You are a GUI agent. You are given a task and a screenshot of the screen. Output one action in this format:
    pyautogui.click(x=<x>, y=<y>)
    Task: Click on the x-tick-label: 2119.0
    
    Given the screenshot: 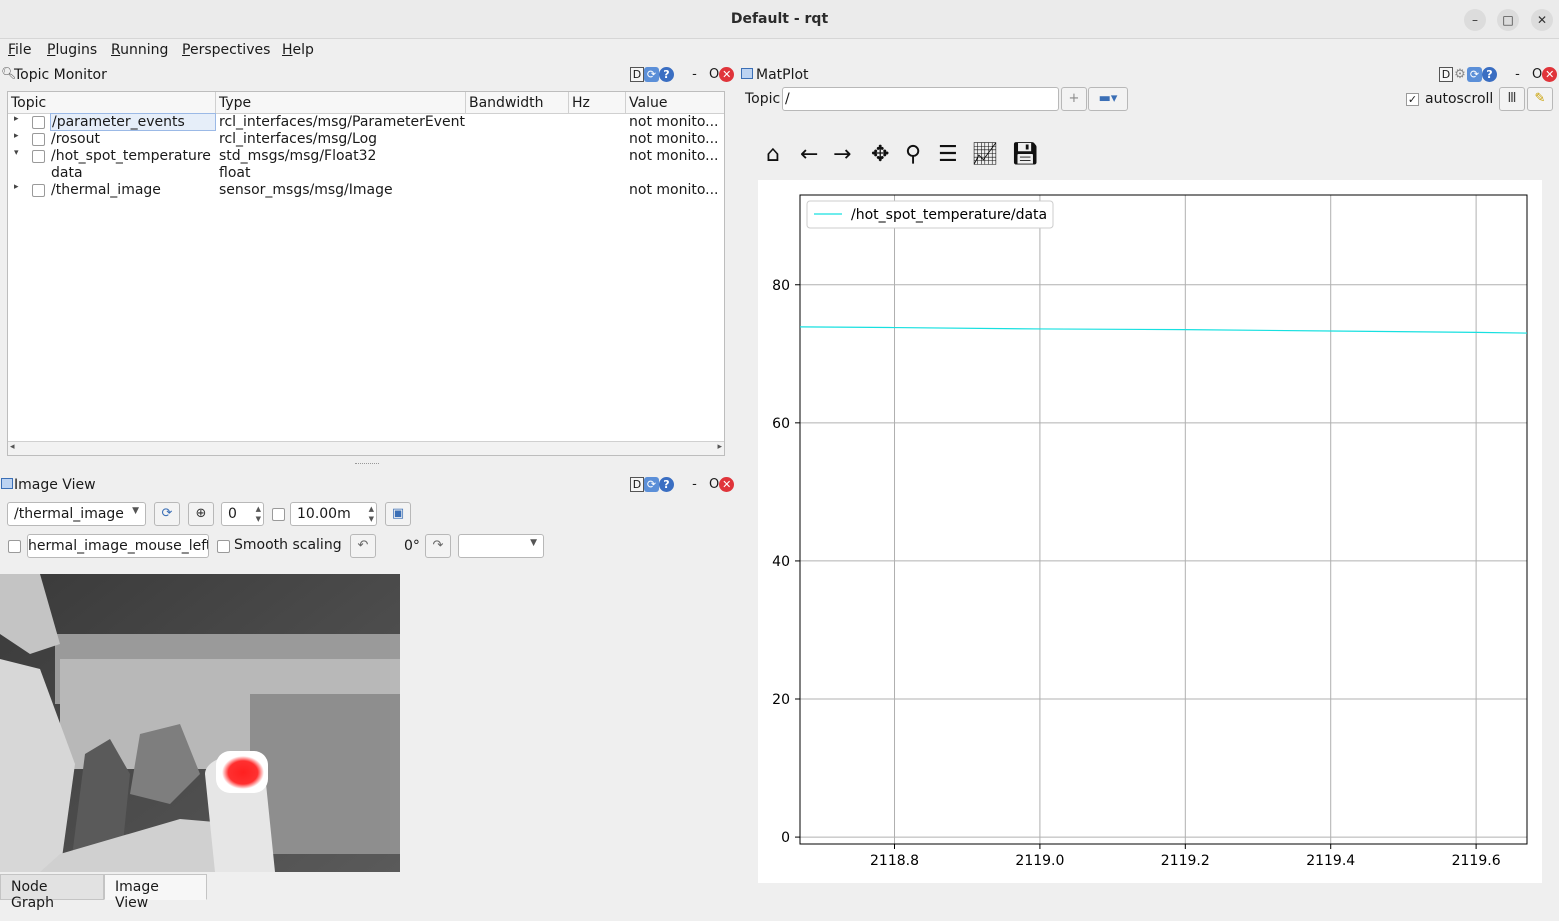 What is the action you would take?
    pyautogui.click(x=1039, y=861)
    